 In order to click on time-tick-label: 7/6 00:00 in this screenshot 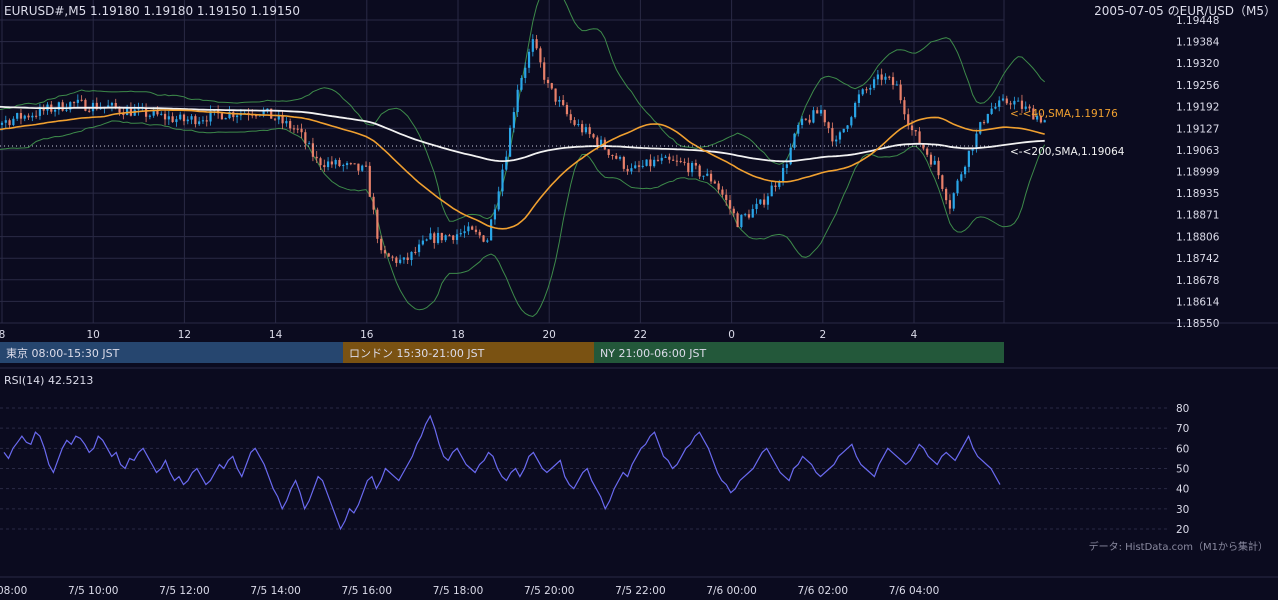, I will do `click(731, 591)`.